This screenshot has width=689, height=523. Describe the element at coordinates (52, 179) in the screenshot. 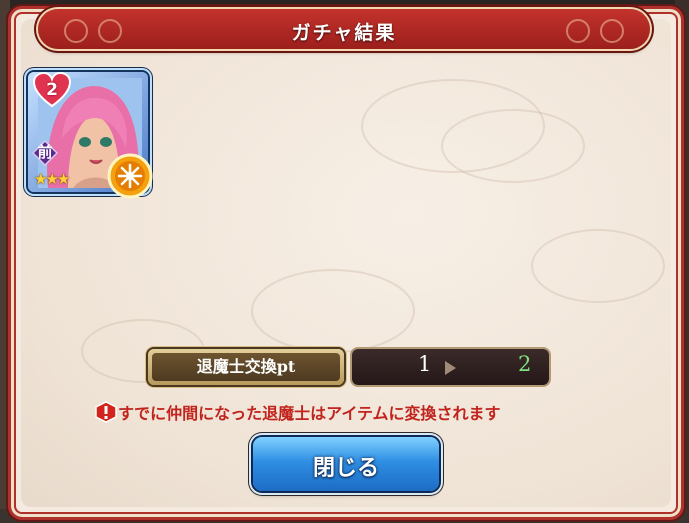

I see `rarity-stars: ★★★` at that location.